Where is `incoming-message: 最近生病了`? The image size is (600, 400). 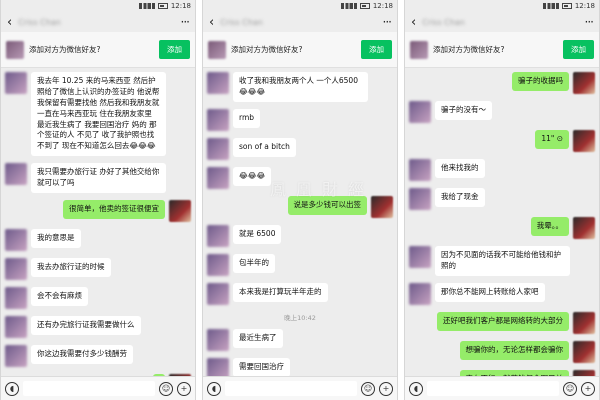 incoming-message: 最近生病了 is located at coordinates (258, 338).